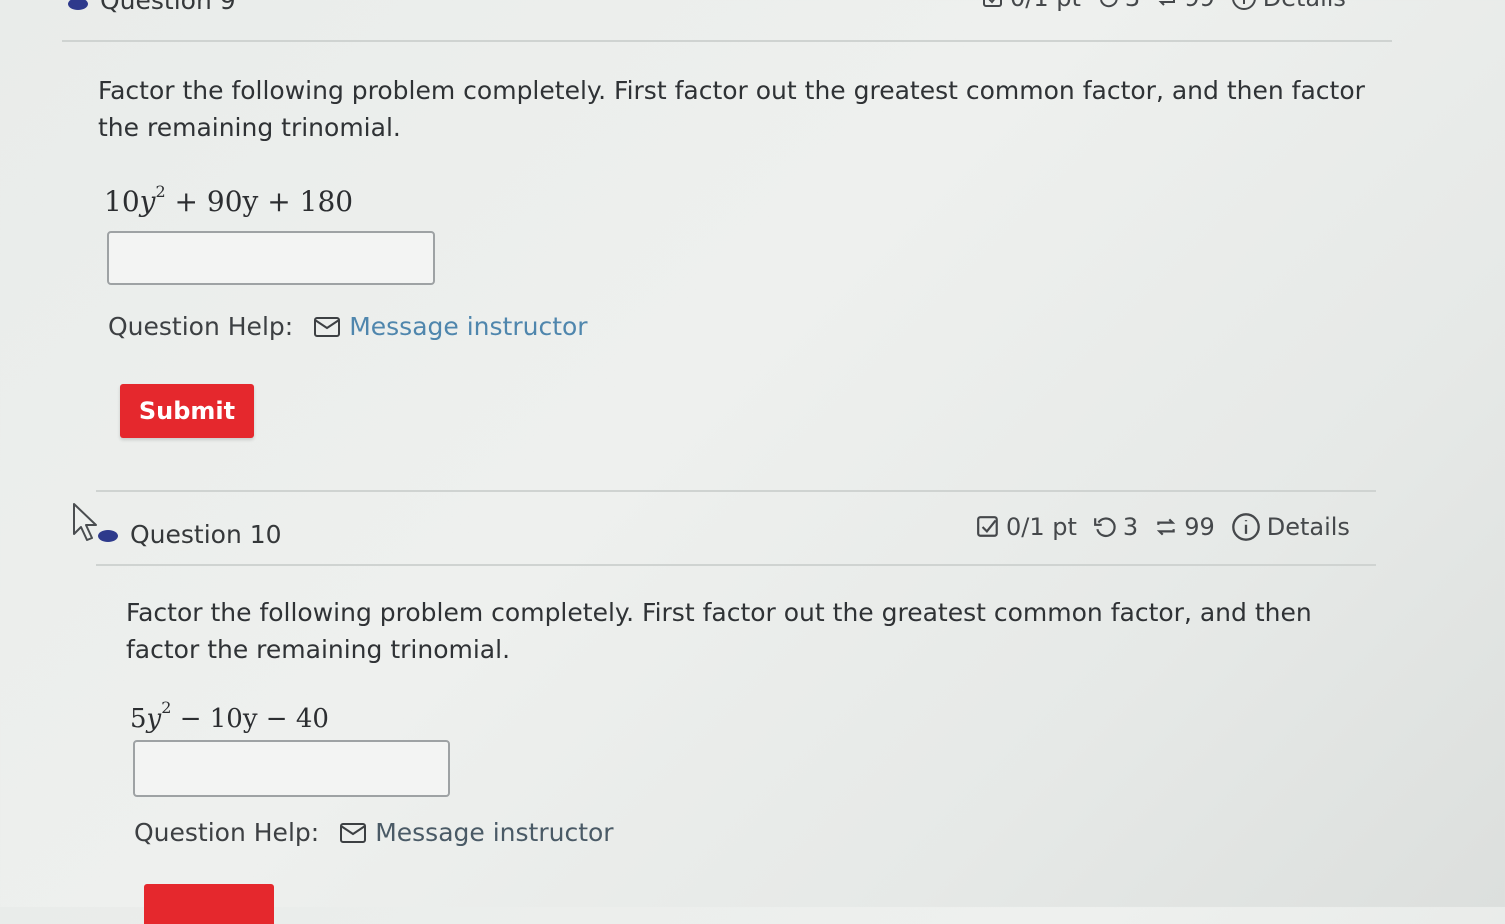  What do you see at coordinates (229, 716) in the screenshot?
I see `math-expression: 5y2 − 10y − 40` at bounding box center [229, 716].